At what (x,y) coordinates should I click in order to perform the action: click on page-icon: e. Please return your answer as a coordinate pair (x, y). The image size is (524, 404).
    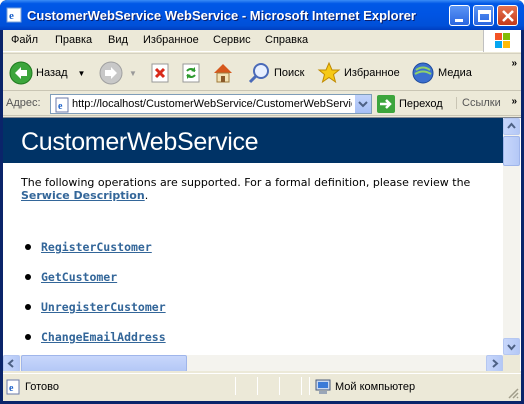
    Looking at the image, I should click on (62, 105).